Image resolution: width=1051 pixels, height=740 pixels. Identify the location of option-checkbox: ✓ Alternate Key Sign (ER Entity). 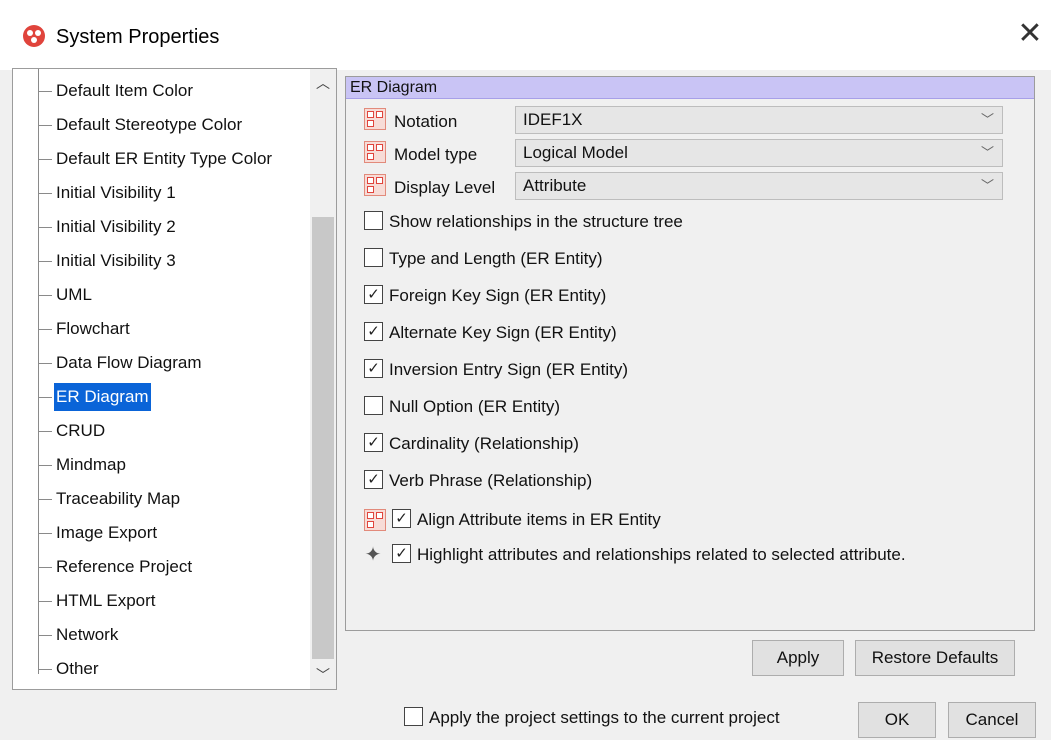
(490, 333).